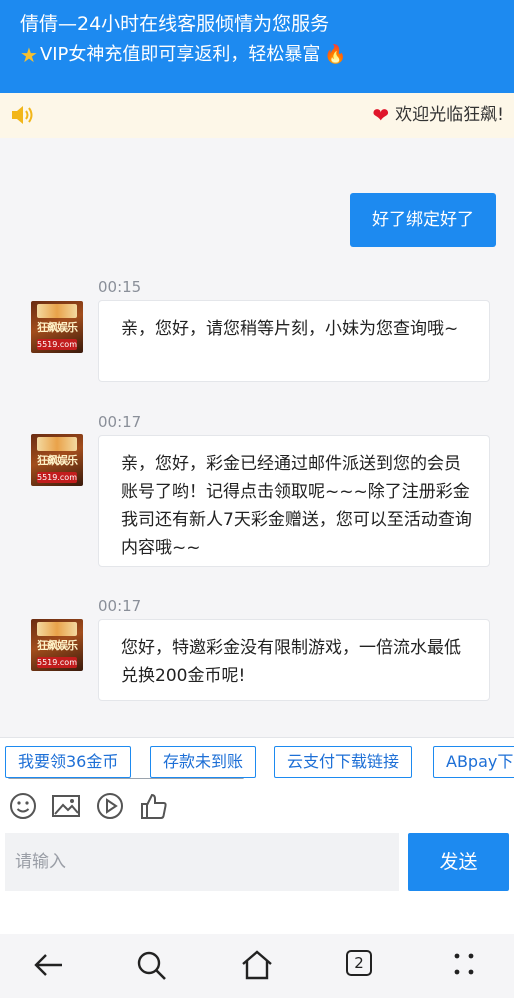 The width and height of the screenshot is (514, 998). I want to click on fire-icon: 🔥, so click(335, 54).